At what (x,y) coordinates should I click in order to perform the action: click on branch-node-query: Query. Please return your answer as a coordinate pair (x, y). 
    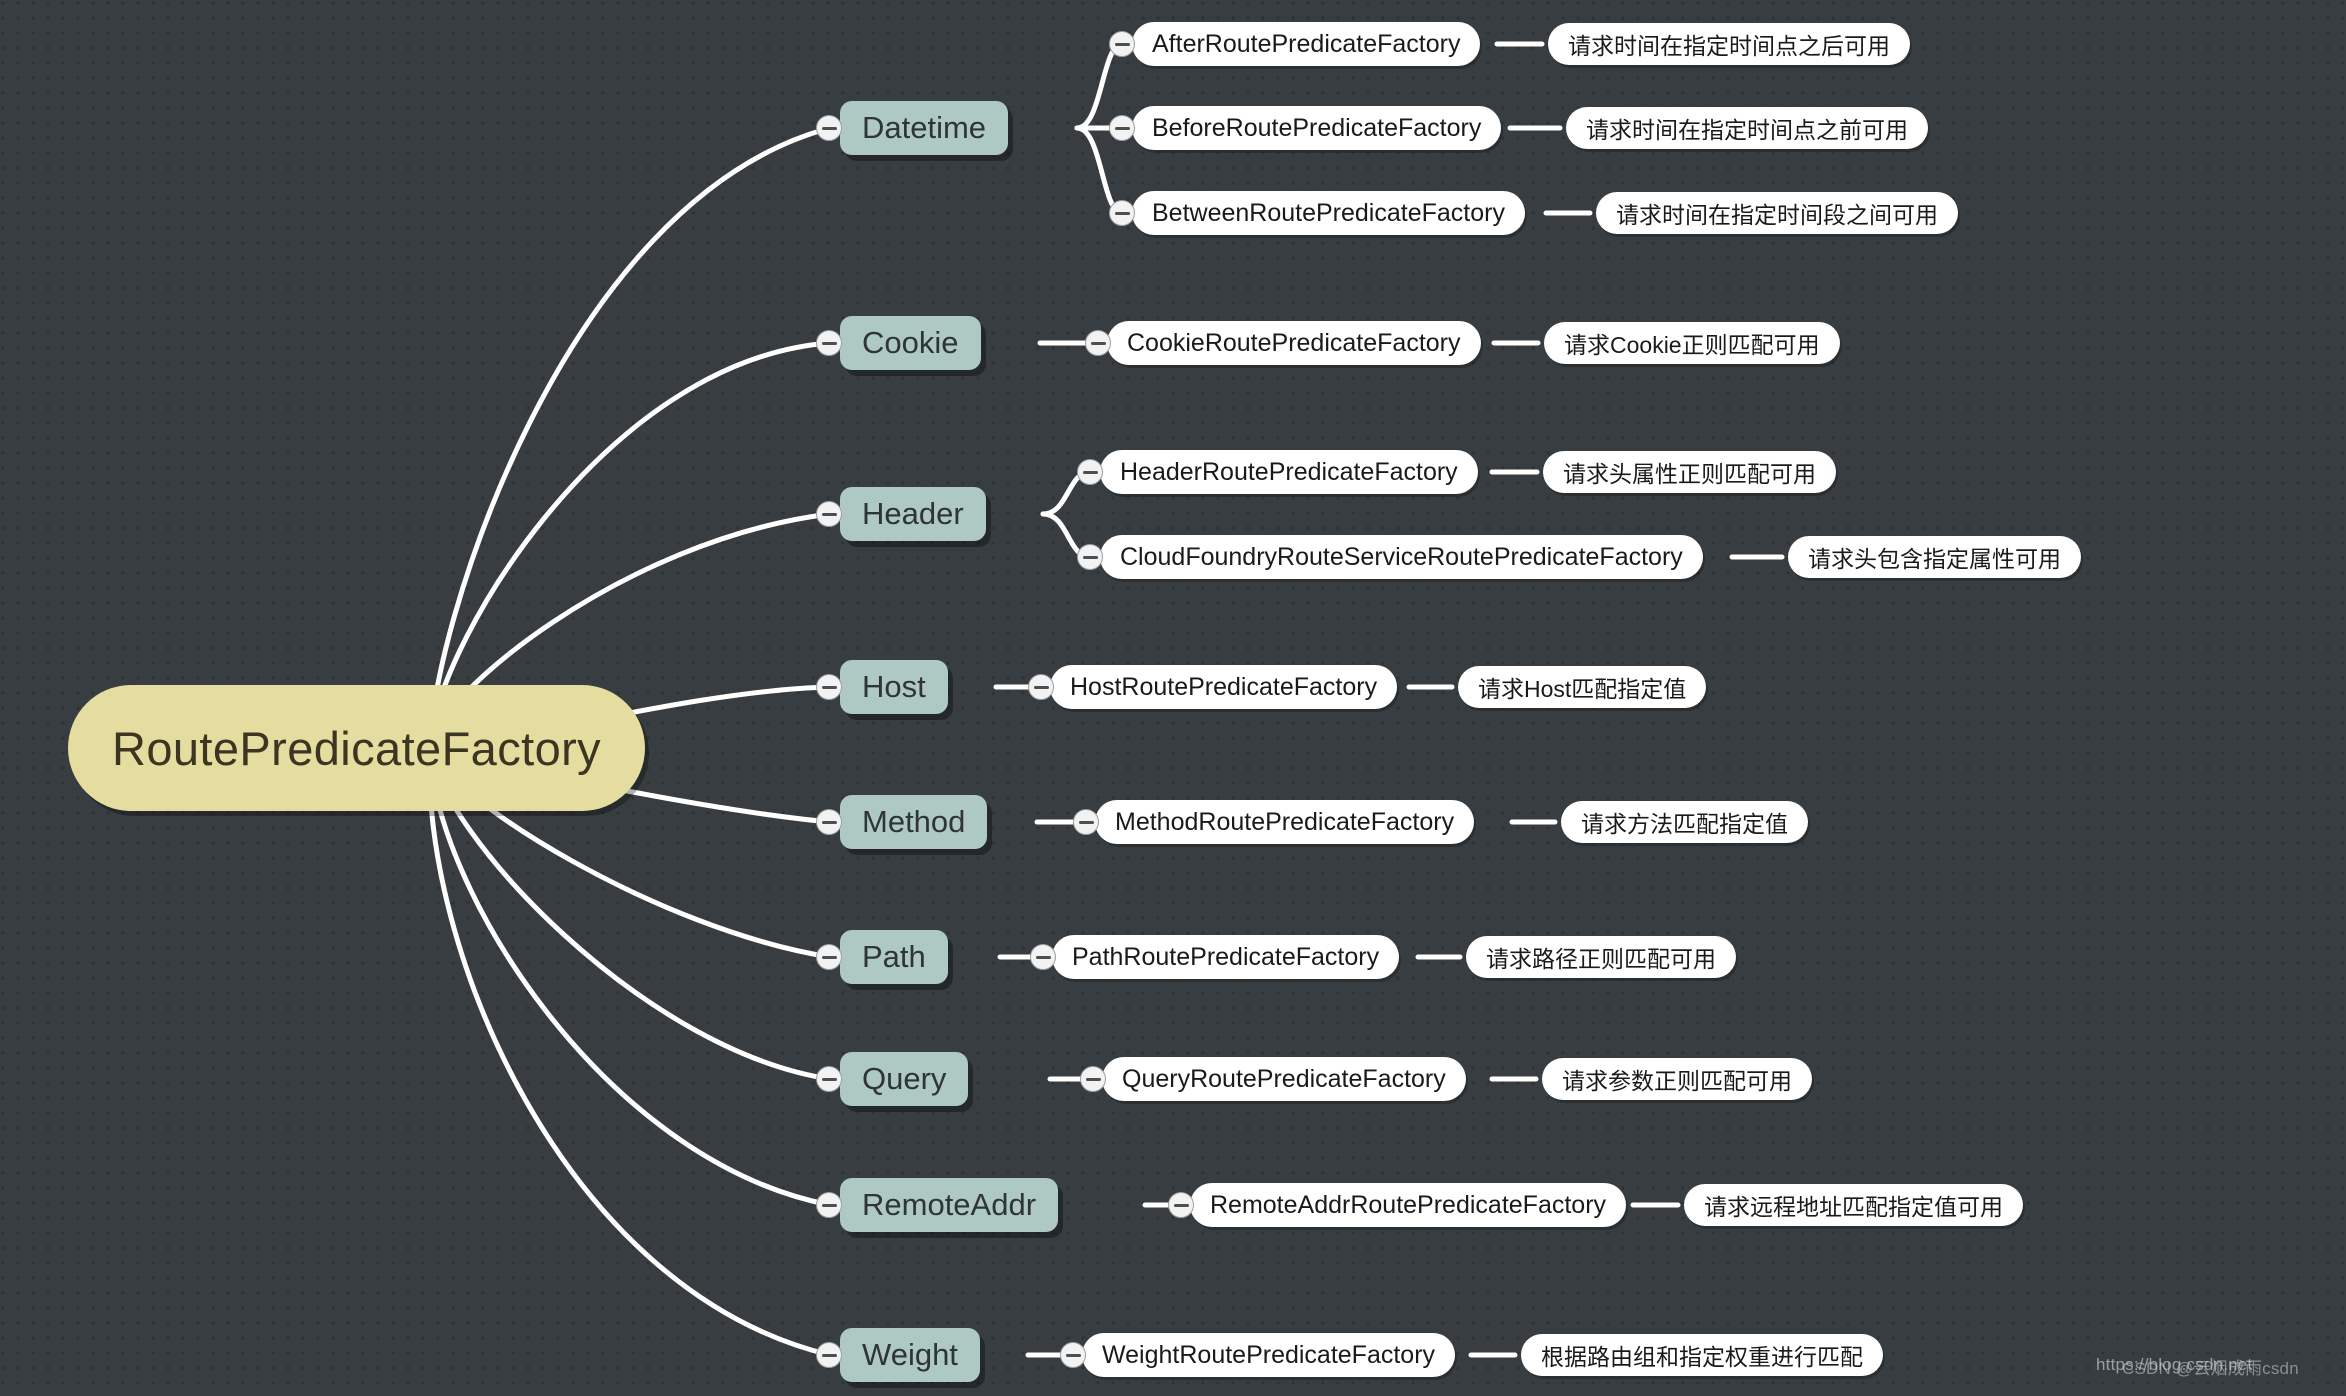
    Looking at the image, I should click on (904, 1079).